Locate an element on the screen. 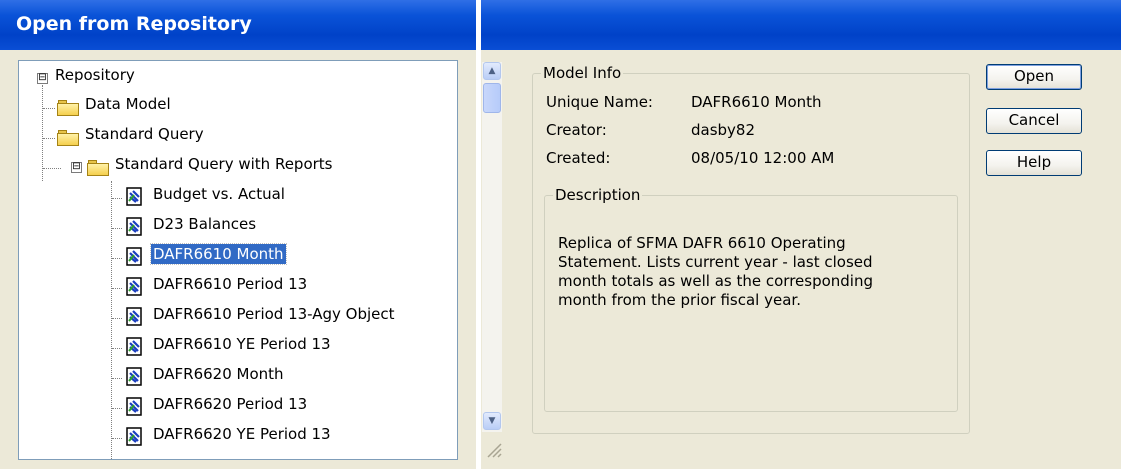 This screenshot has height=469, width=1121. scroll-up-button: ▲ is located at coordinates (492, 71).